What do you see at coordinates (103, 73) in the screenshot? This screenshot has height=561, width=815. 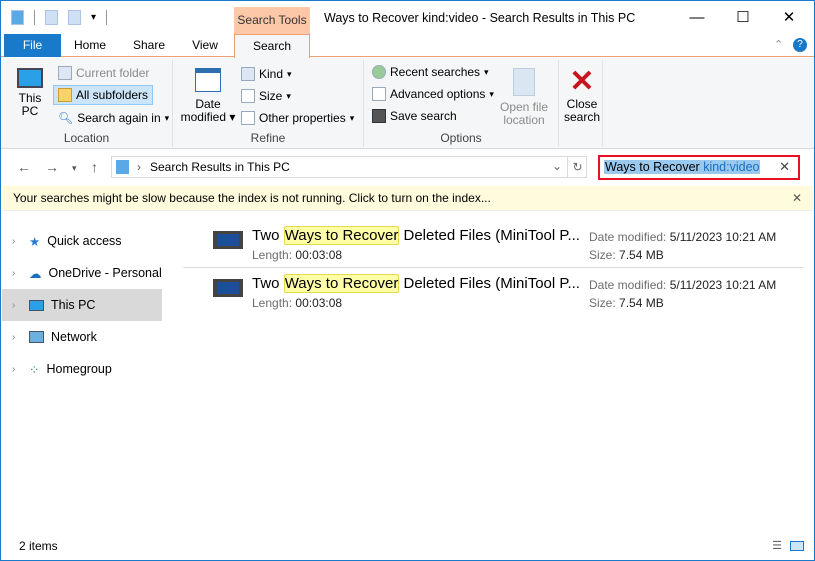 I see `current-folder-button: Current folder` at bounding box center [103, 73].